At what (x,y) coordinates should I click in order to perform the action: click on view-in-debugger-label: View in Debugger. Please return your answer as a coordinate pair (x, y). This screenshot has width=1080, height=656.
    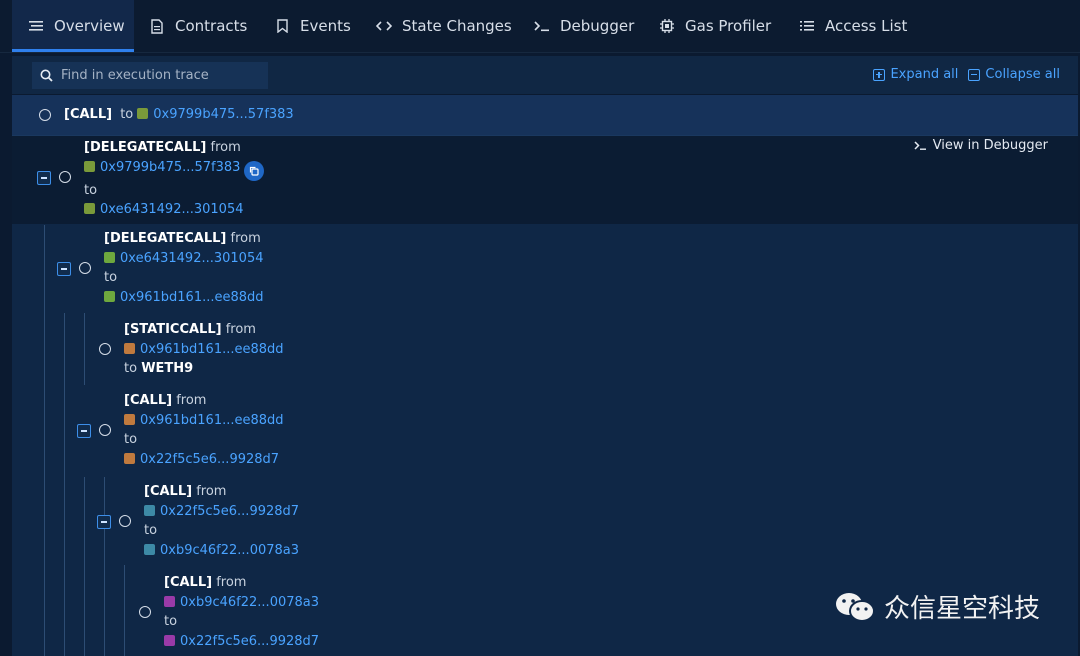
    Looking at the image, I should click on (990, 145).